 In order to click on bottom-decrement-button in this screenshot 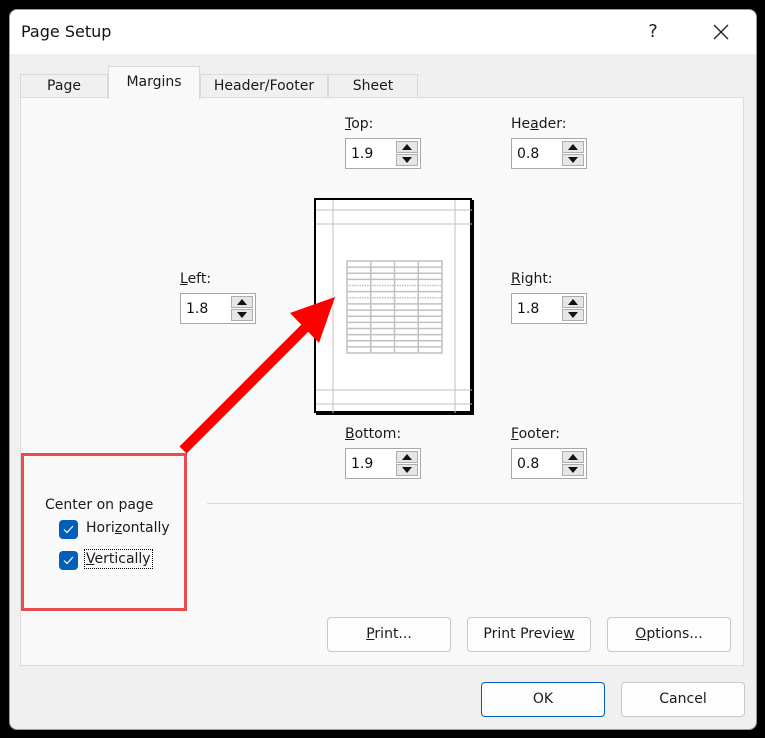, I will do `click(407, 470)`.